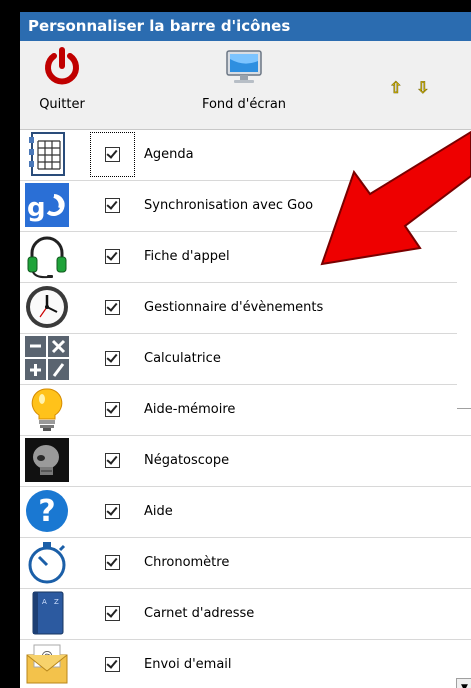  I want to click on item-label: Gestionnaire d'évènements, so click(234, 307).